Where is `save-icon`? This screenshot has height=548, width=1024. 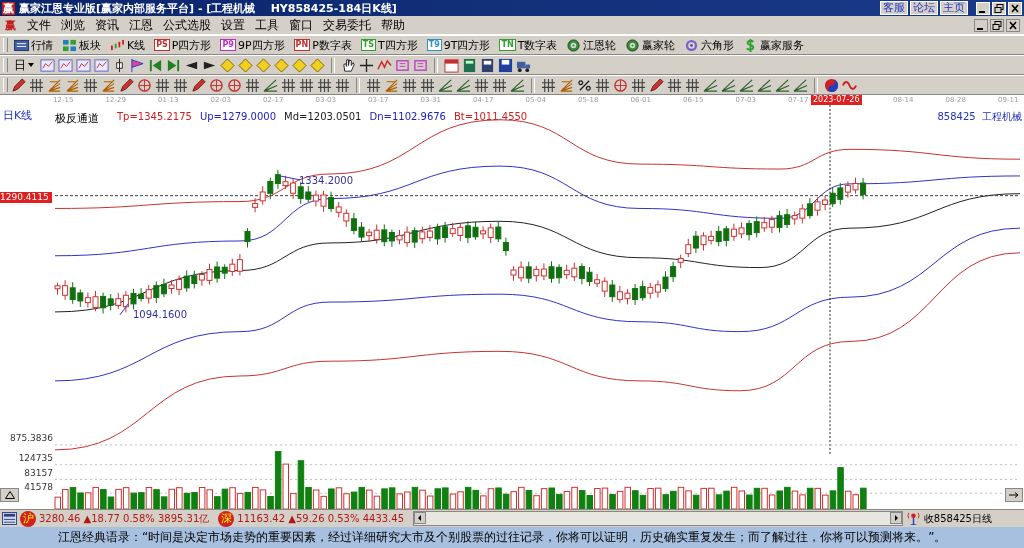 save-icon is located at coordinates (505, 65).